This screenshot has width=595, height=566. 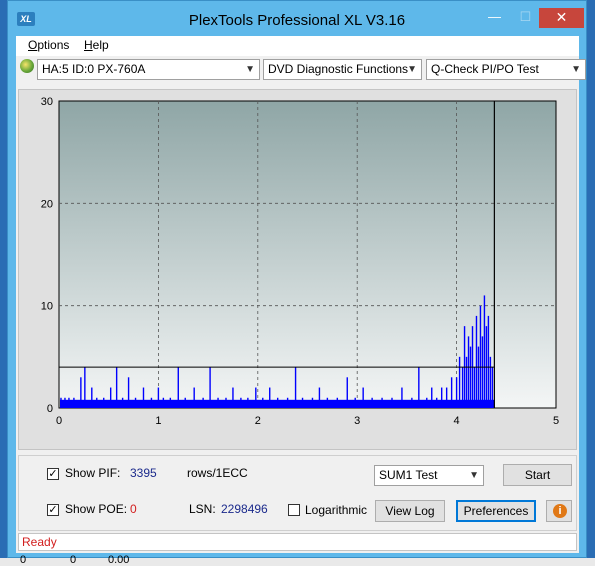 What do you see at coordinates (96, 509) in the screenshot?
I see `show-poe-label: Show POE:` at bounding box center [96, 509].